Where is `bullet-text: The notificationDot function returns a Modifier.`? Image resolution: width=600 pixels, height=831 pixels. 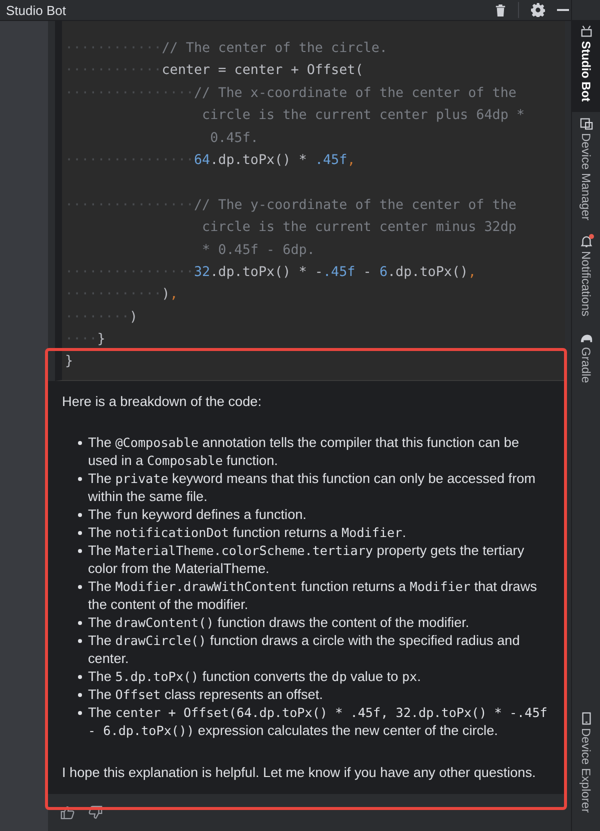
bullet-text: The notificationDot function returns a Modifier. is located at coordinates (247, 533).